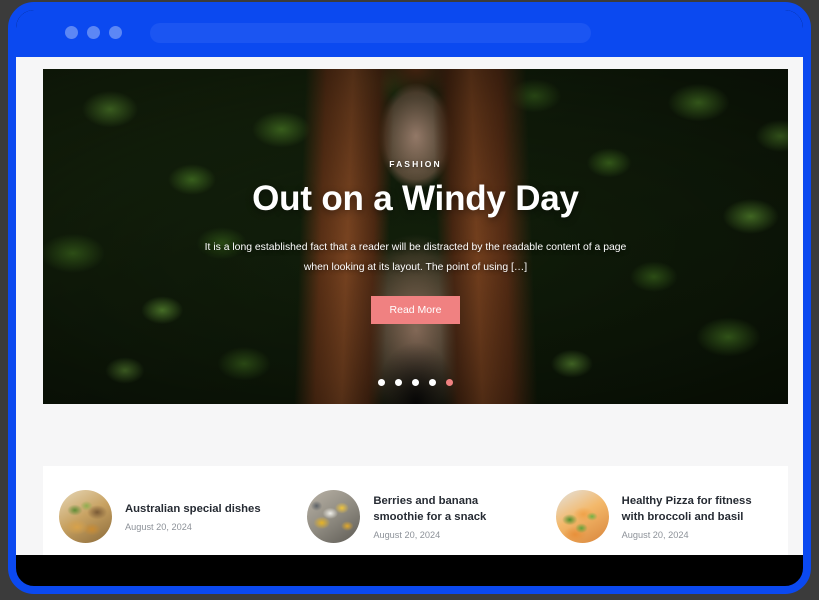 The height and width of the screenshot is (600, 819). I want to click on minimize-window-dot, so click(93, 32).